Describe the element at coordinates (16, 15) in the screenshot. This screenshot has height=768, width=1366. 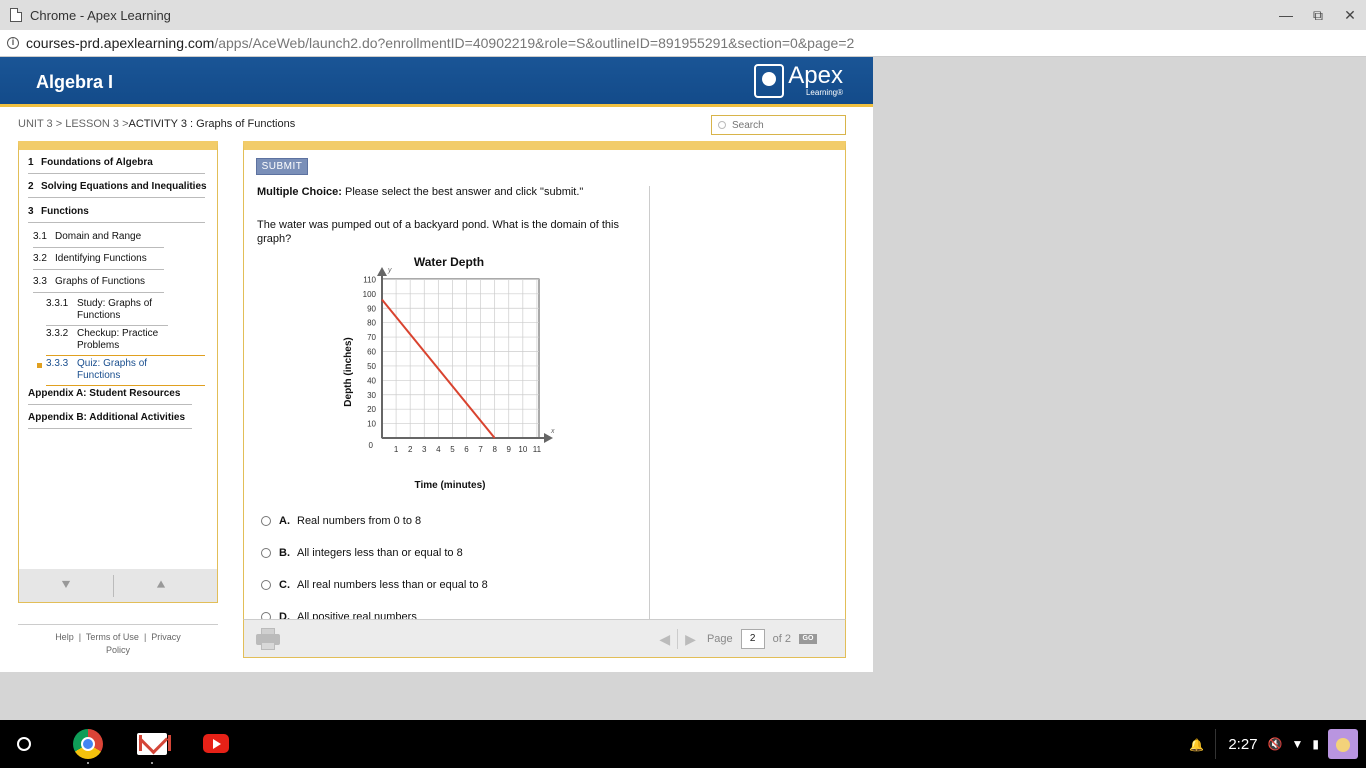
I see `page-icon` at that location.